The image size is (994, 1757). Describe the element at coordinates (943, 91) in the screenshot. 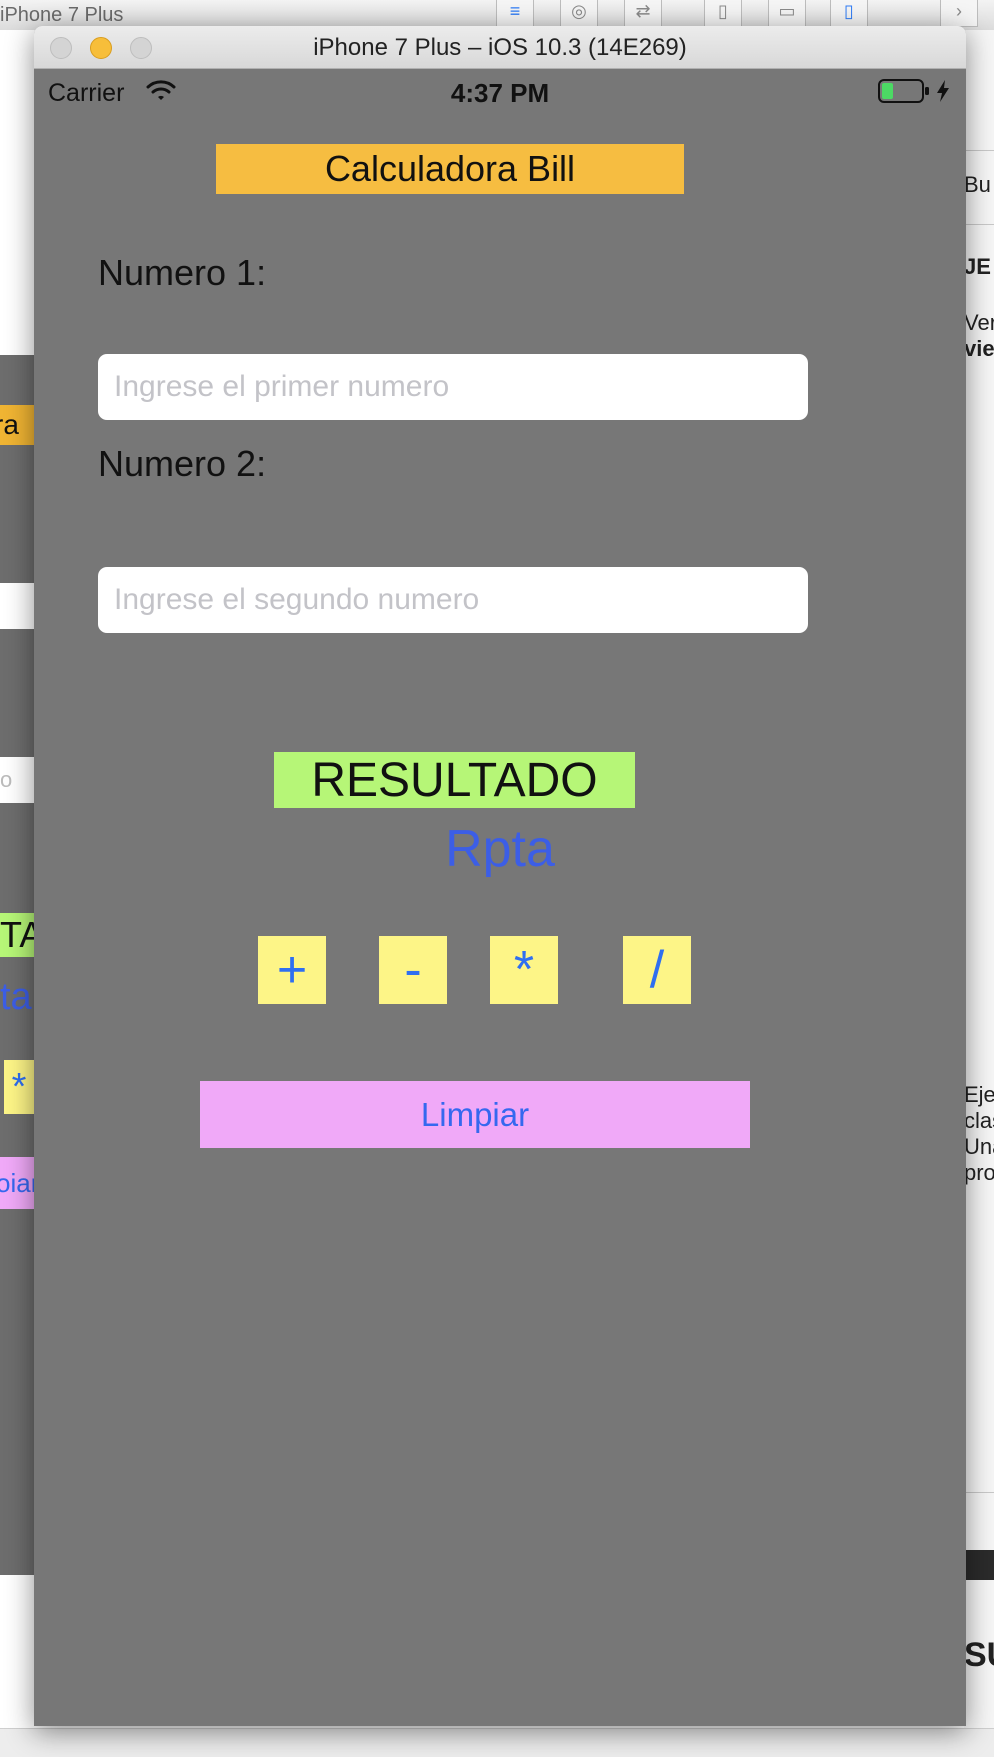

I see `charging-bolt-icon` at that location.